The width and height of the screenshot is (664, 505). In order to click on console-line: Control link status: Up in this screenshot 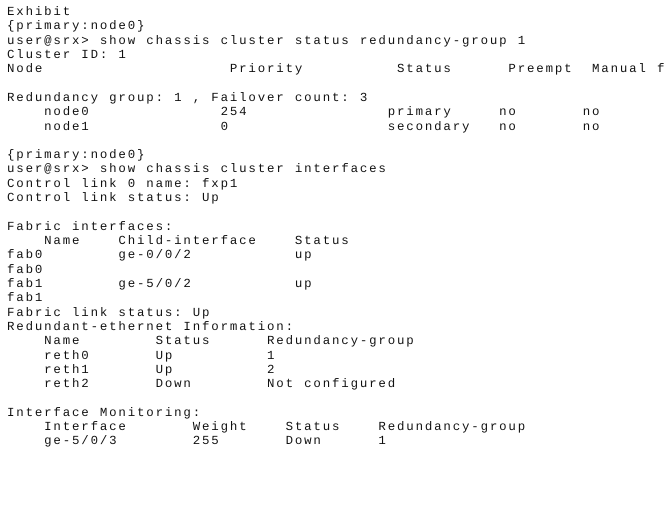, I will do `click(114, 198)`.